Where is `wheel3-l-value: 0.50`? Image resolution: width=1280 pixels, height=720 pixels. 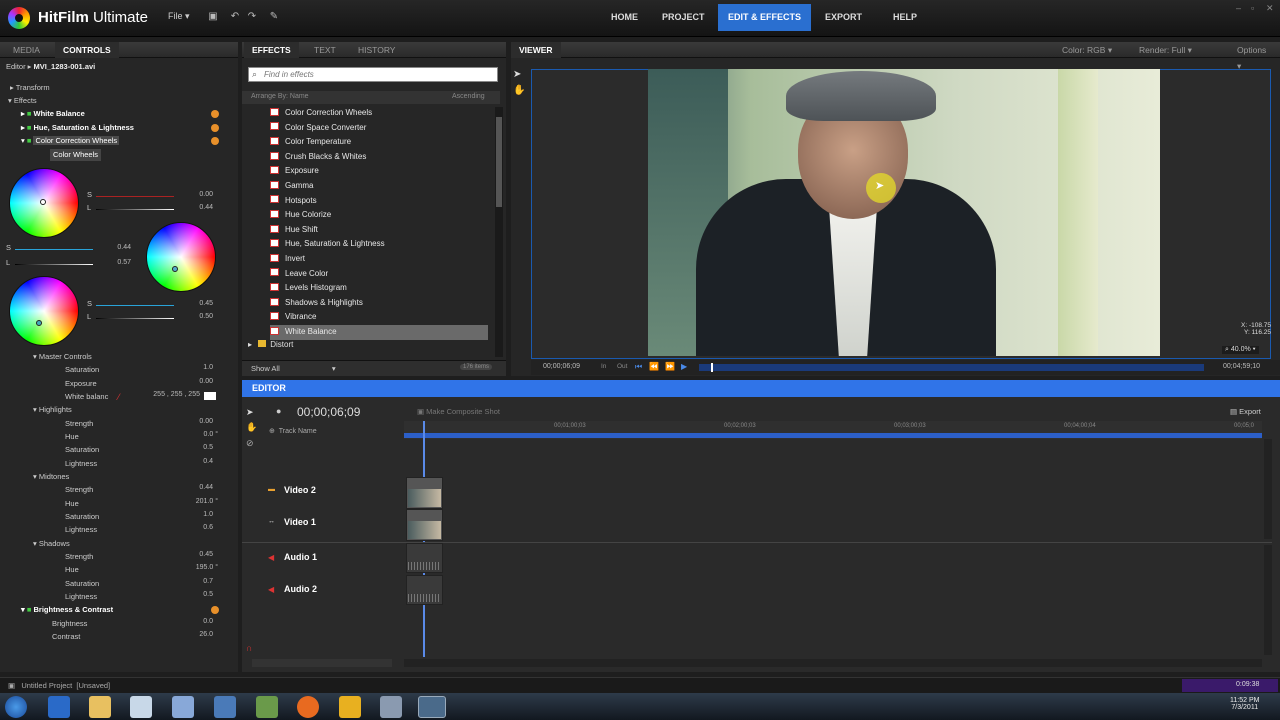
wheel3-l-value: 0.50 is located at coordinates (196, 316).